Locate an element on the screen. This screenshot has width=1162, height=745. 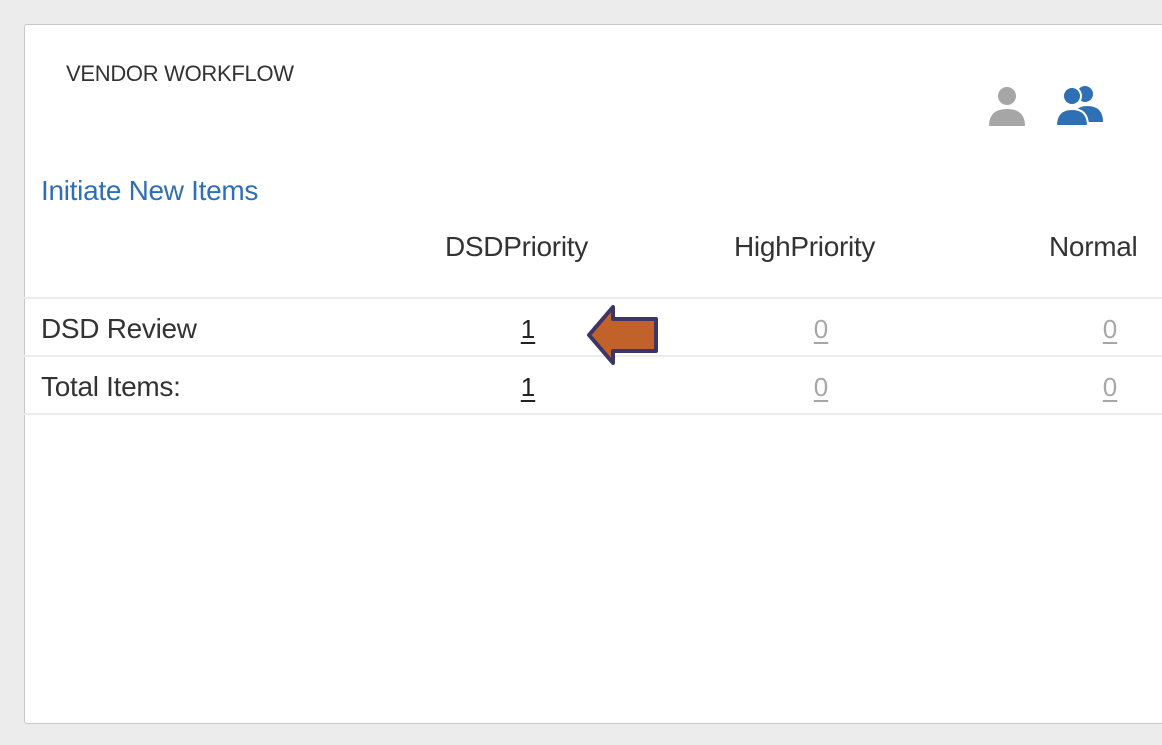
panel-title: VENDOR WORKFLOW is located at coordinates (180, 73).